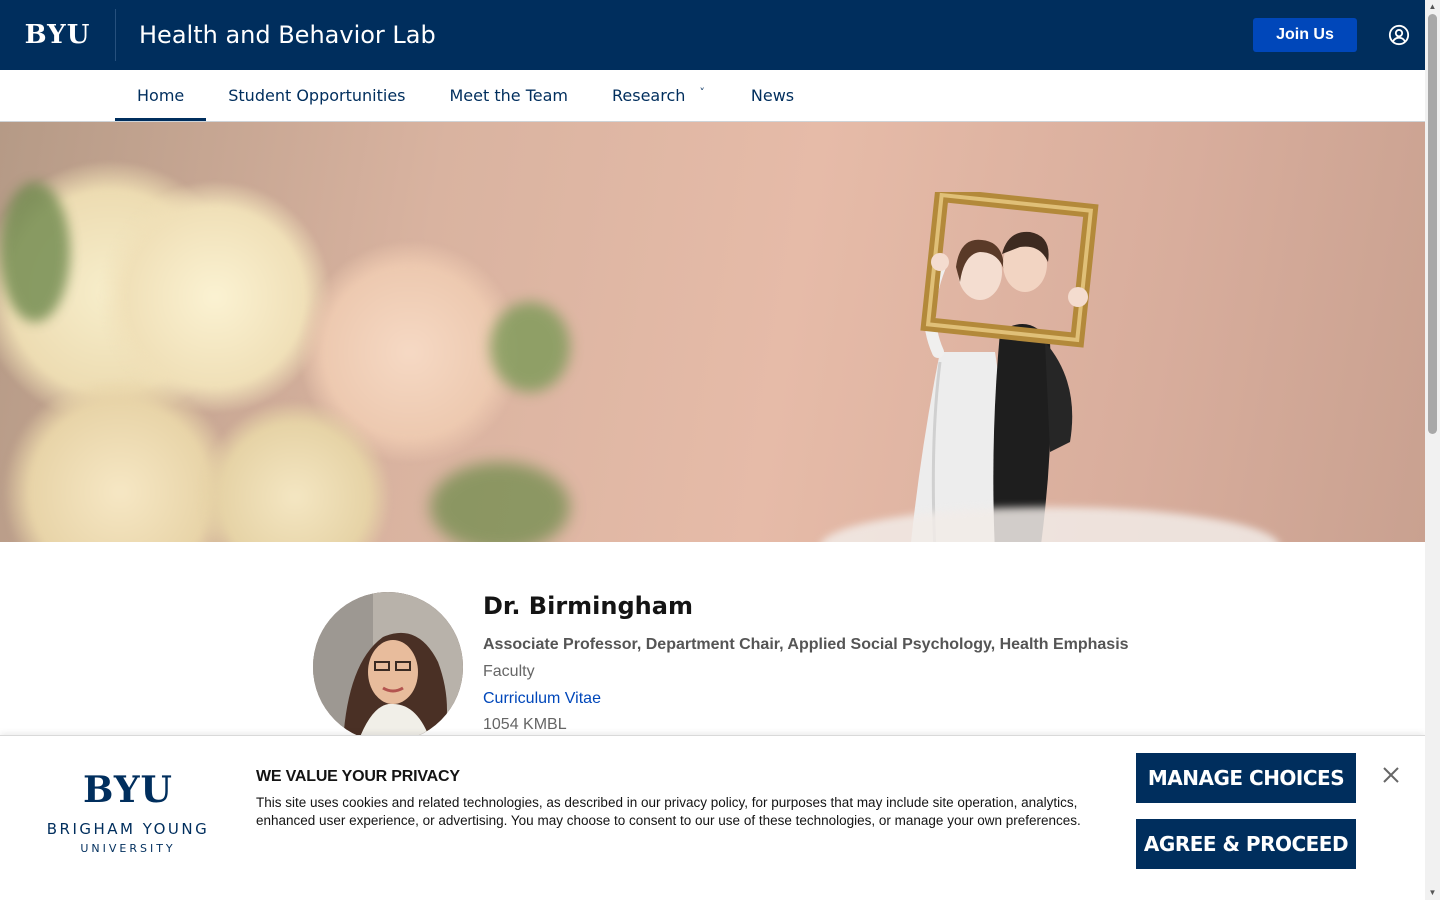  What do you see at coordinates (58, 35) in the screenshot?
I see `byu-logo: BYU` at bounding box center [58, 35].